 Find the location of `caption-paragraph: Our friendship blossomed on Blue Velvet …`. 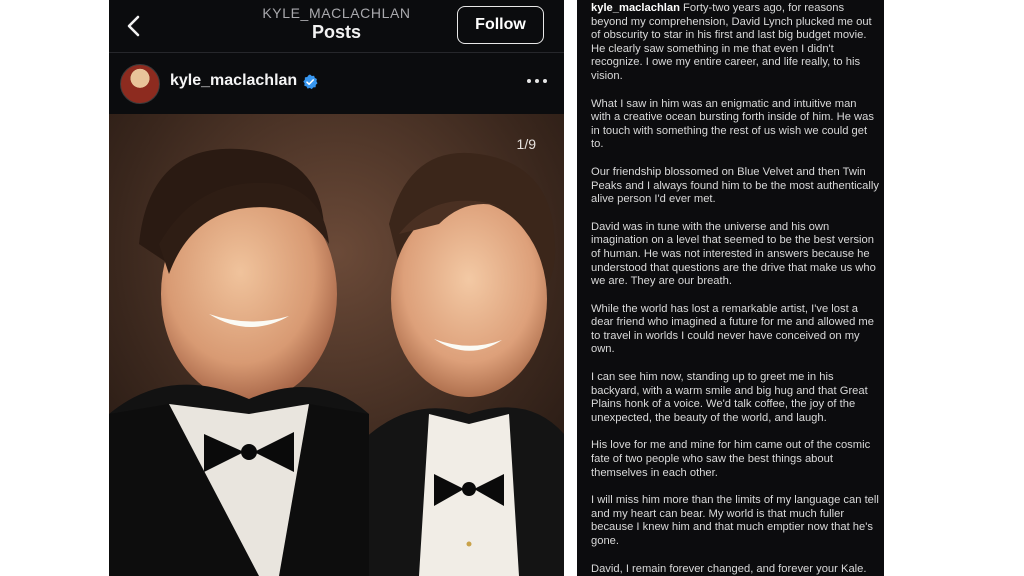

caption-paragraph: Our friendship blossomed on Blue Velvet … is located at coordinates (735, 185).